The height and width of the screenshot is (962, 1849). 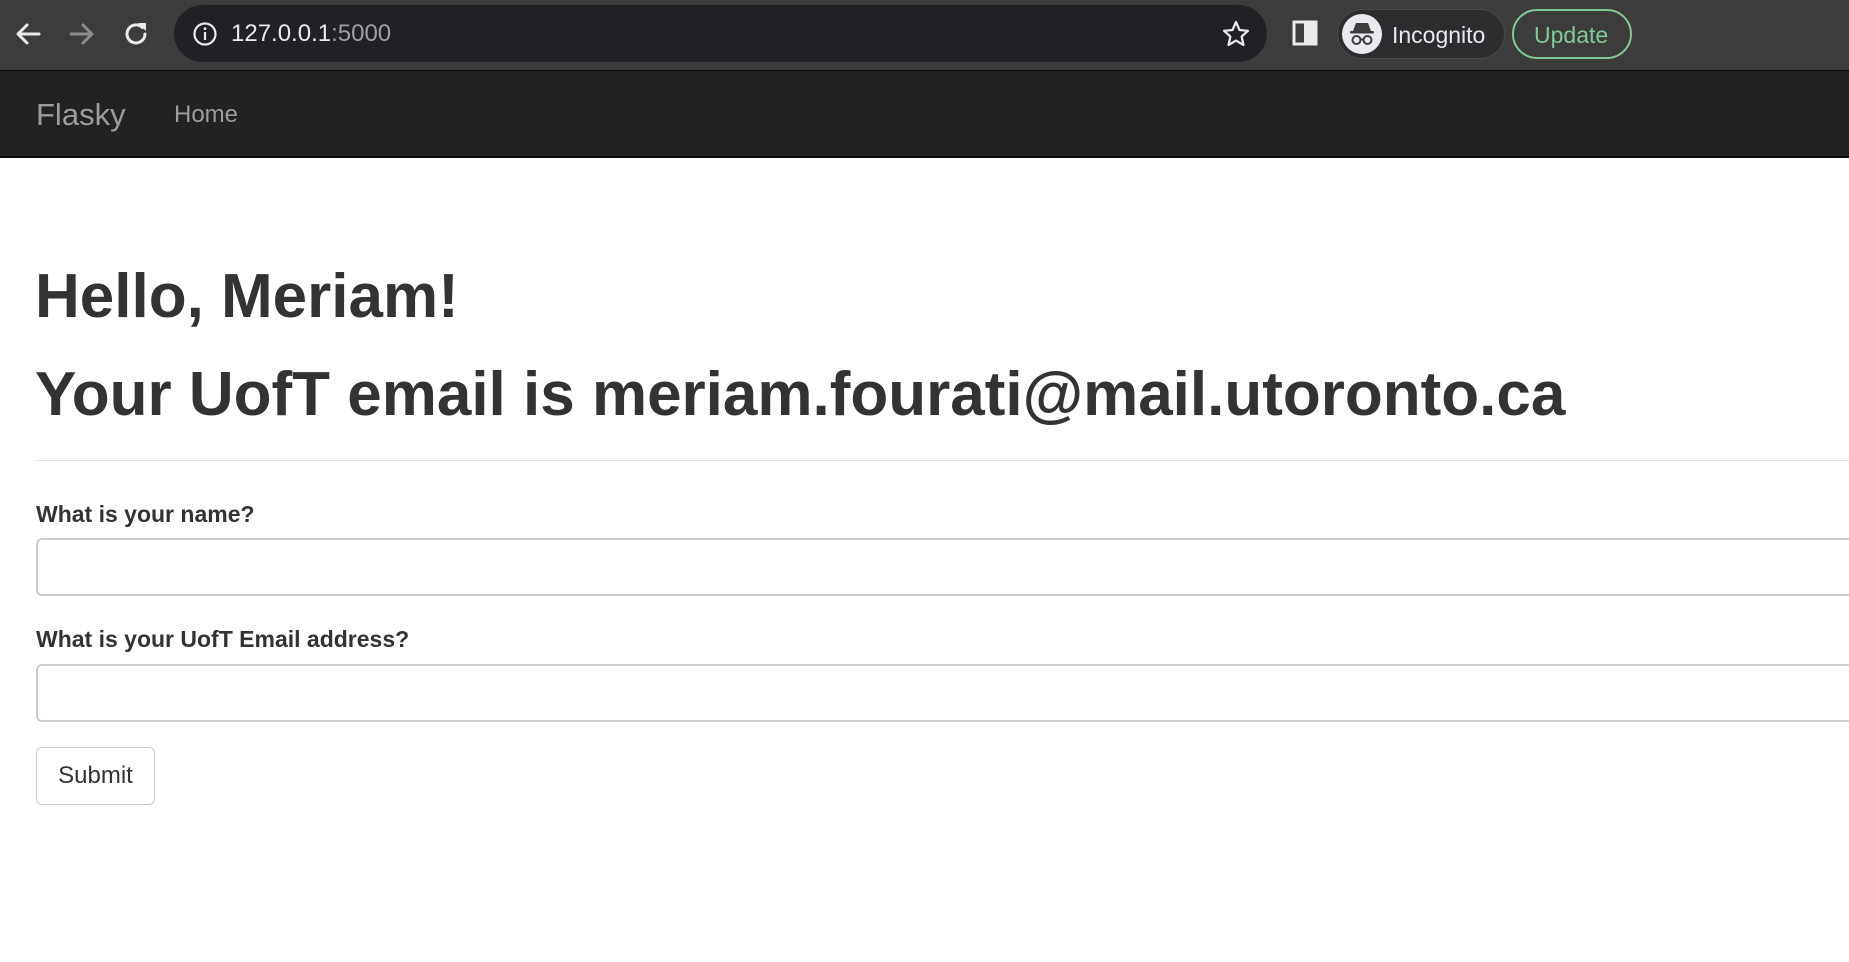 What do you see at coordinates (1305, 33) in the screenshot?
I see `side-panel-icon` at bounding box center [1305, 33].